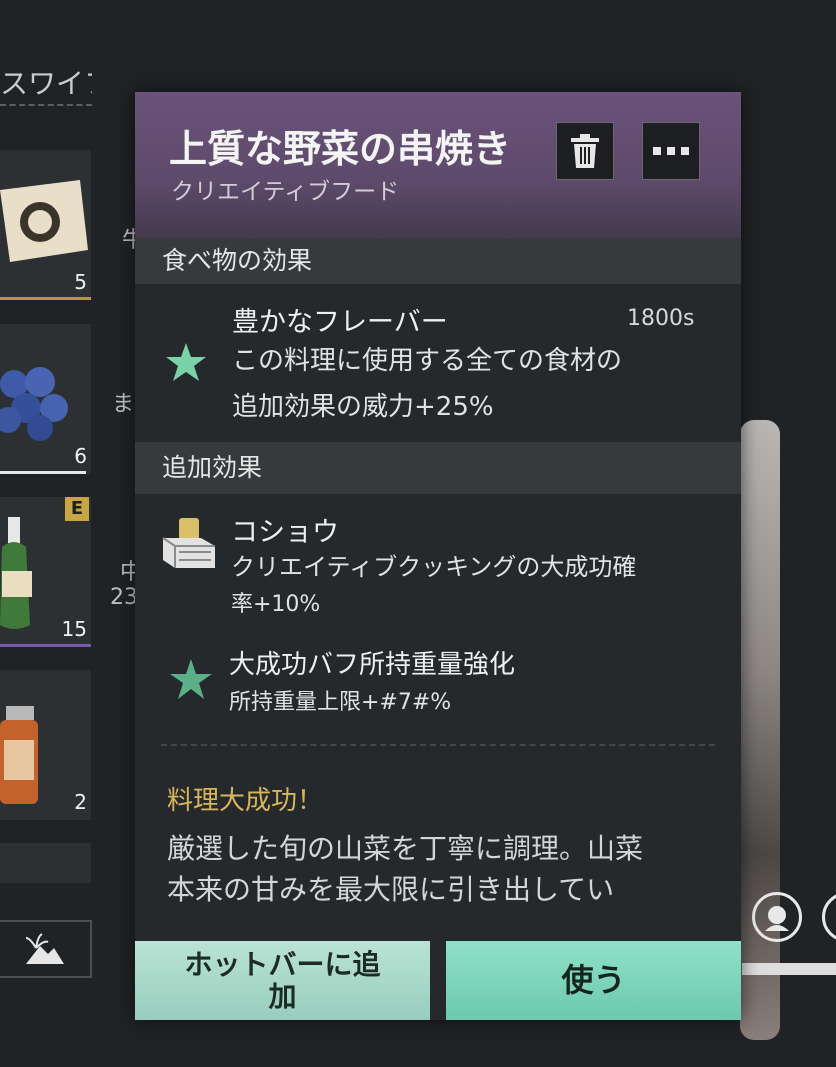  What do you see at coordinates (437, 869) in the screenshot?
I see `item-description: 厳選した旬の山菜を丁寧に調理。山菜 本来の甘みを最大限に引き出してい` at bounding box center [437, 869].